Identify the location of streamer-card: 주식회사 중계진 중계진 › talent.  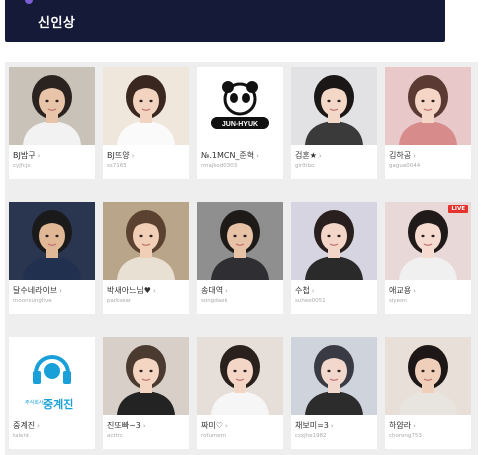
(52, 393).